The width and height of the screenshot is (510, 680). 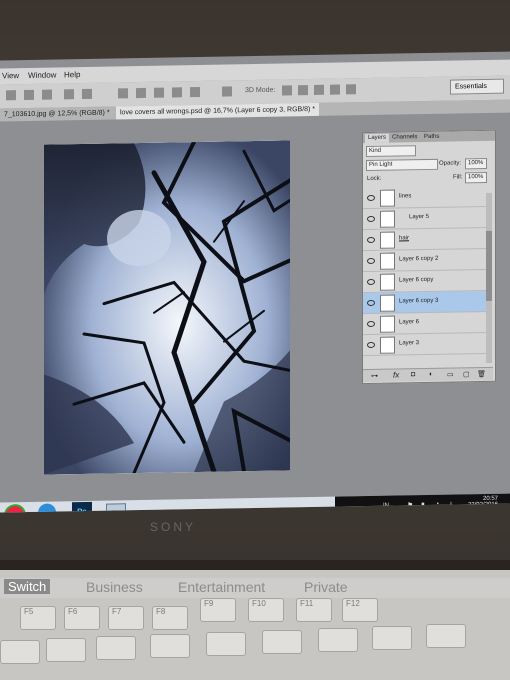 I want to click on layer-row-layer-6-copy-3: Layer 6 copy 3, so click(x=425, y=302).